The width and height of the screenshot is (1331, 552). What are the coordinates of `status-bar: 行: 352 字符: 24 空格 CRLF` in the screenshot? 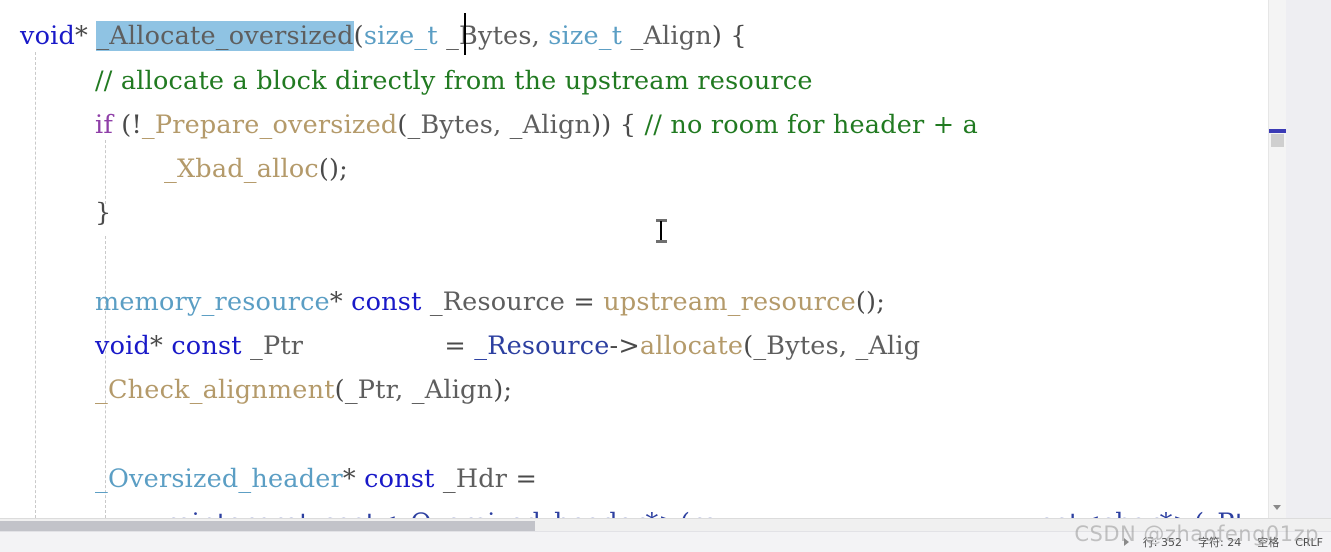 It's located at (665, 541).